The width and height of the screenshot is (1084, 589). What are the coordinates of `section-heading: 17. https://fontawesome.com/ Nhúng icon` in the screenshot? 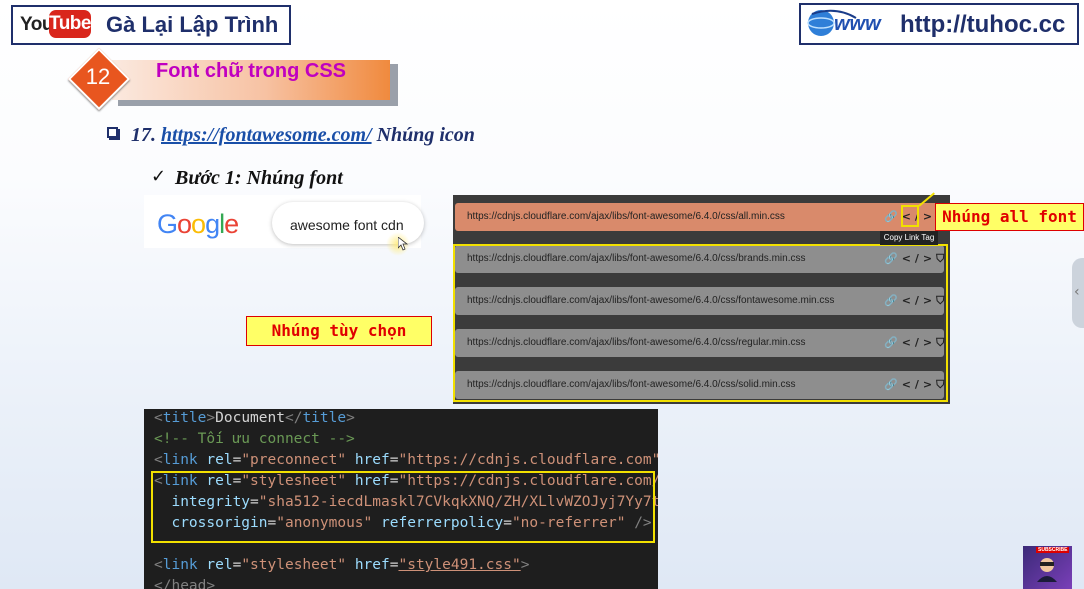 It's located at (303, 135).